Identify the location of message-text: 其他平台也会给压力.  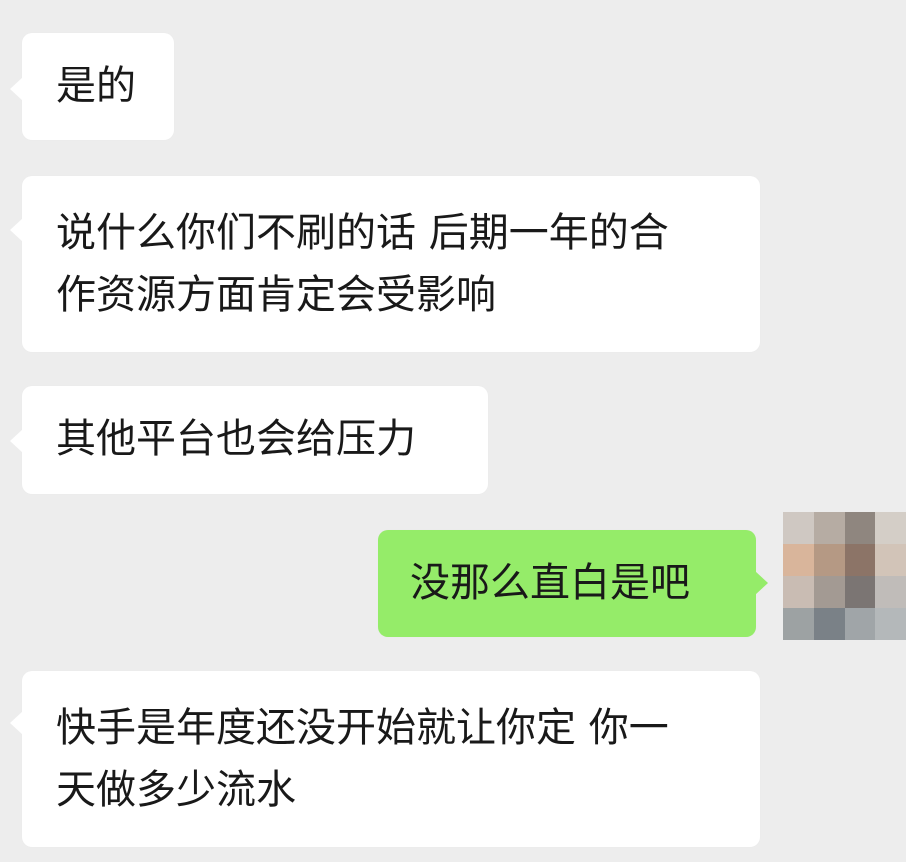
(236, 439).